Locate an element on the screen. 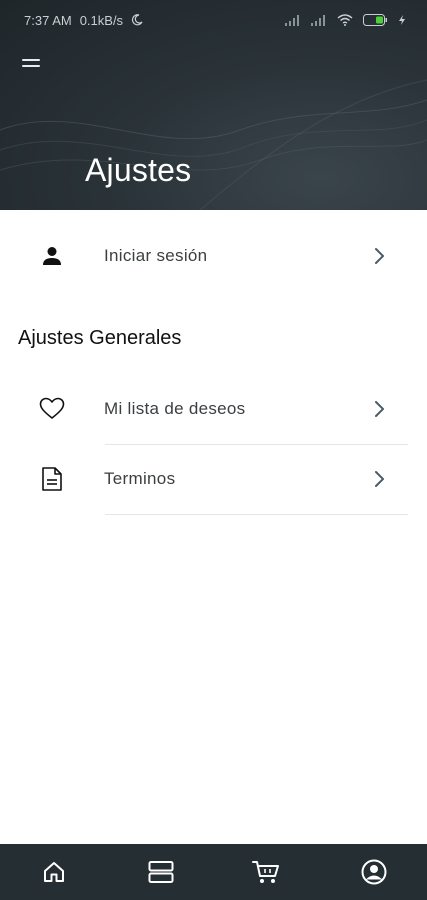 The height and width of the screenshot is (900, 427). nav-account-button is located at coordinates (374, 872).